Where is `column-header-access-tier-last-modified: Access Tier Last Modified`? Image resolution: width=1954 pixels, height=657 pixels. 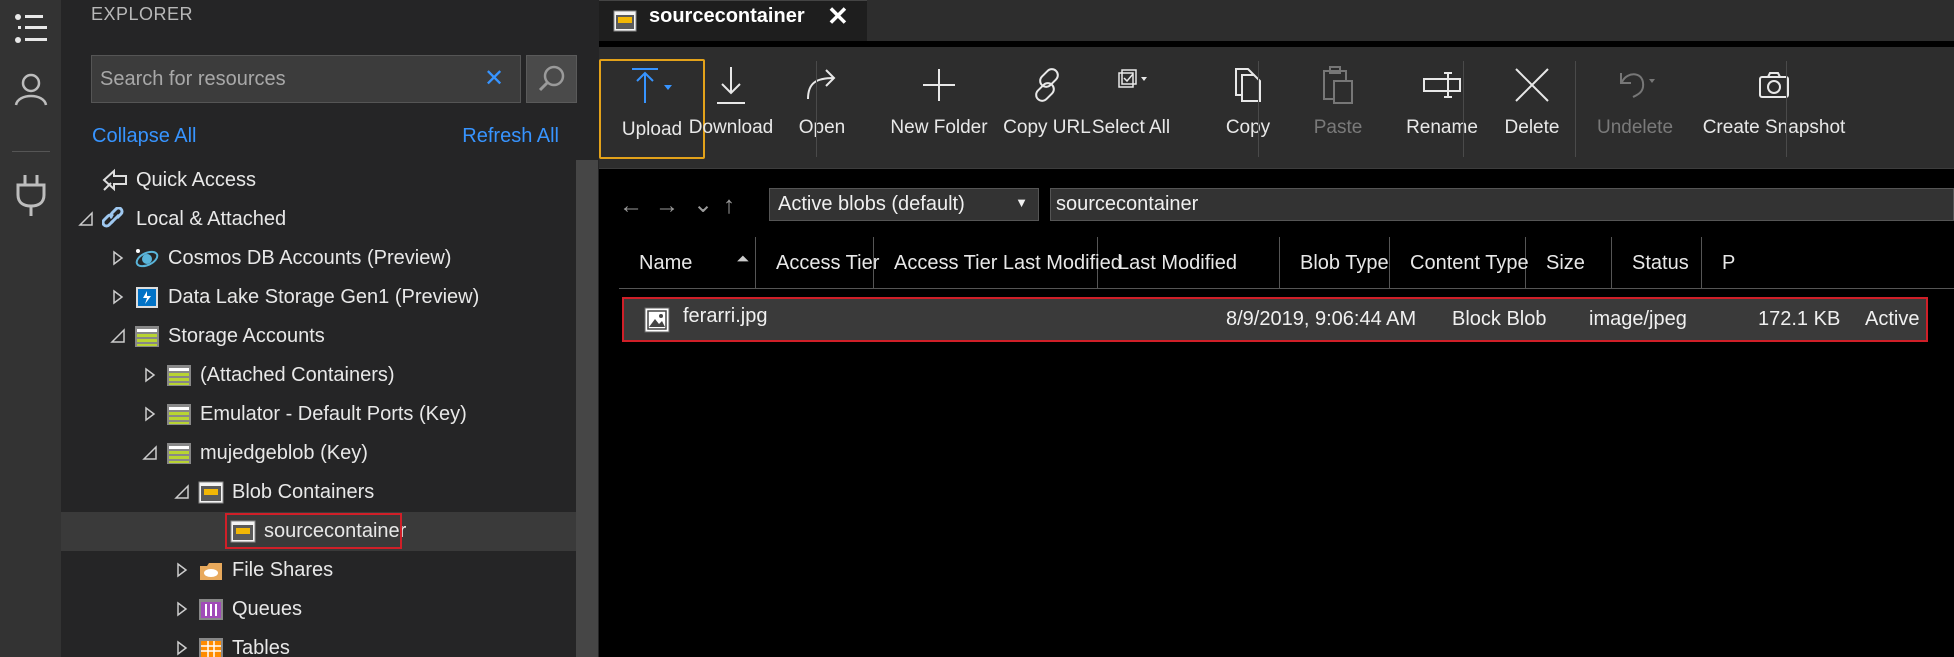
column-header-access-tier-last-modified: Access Tier Last Modified is located at coordinates (998, 263).